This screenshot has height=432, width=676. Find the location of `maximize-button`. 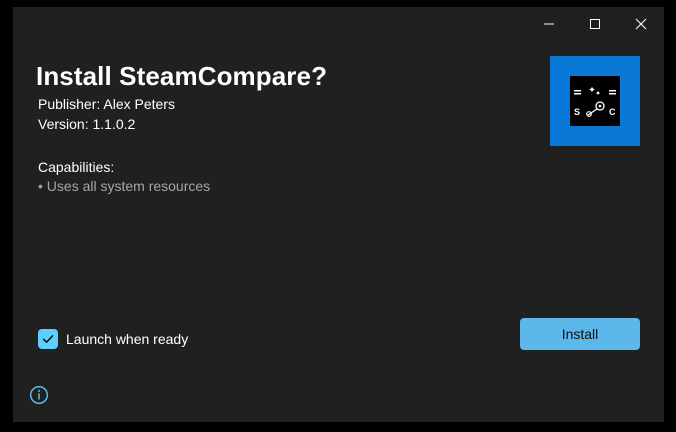

maximize-button is located at coordinates (595, 24).